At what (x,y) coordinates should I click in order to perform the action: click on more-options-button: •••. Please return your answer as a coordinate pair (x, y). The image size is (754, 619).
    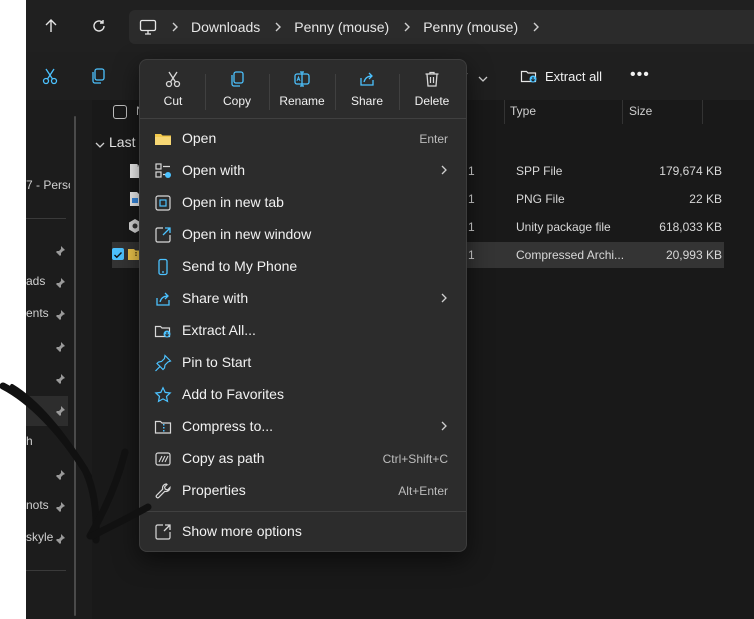
    Looking at the image, I should click on (642, 76).